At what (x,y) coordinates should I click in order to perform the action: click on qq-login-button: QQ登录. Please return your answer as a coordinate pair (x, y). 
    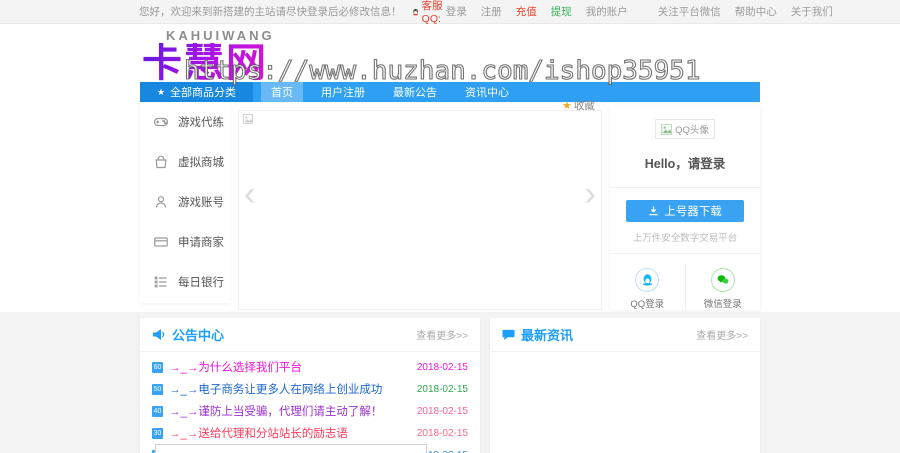
    Looking at the image, I should click on (647, 286).